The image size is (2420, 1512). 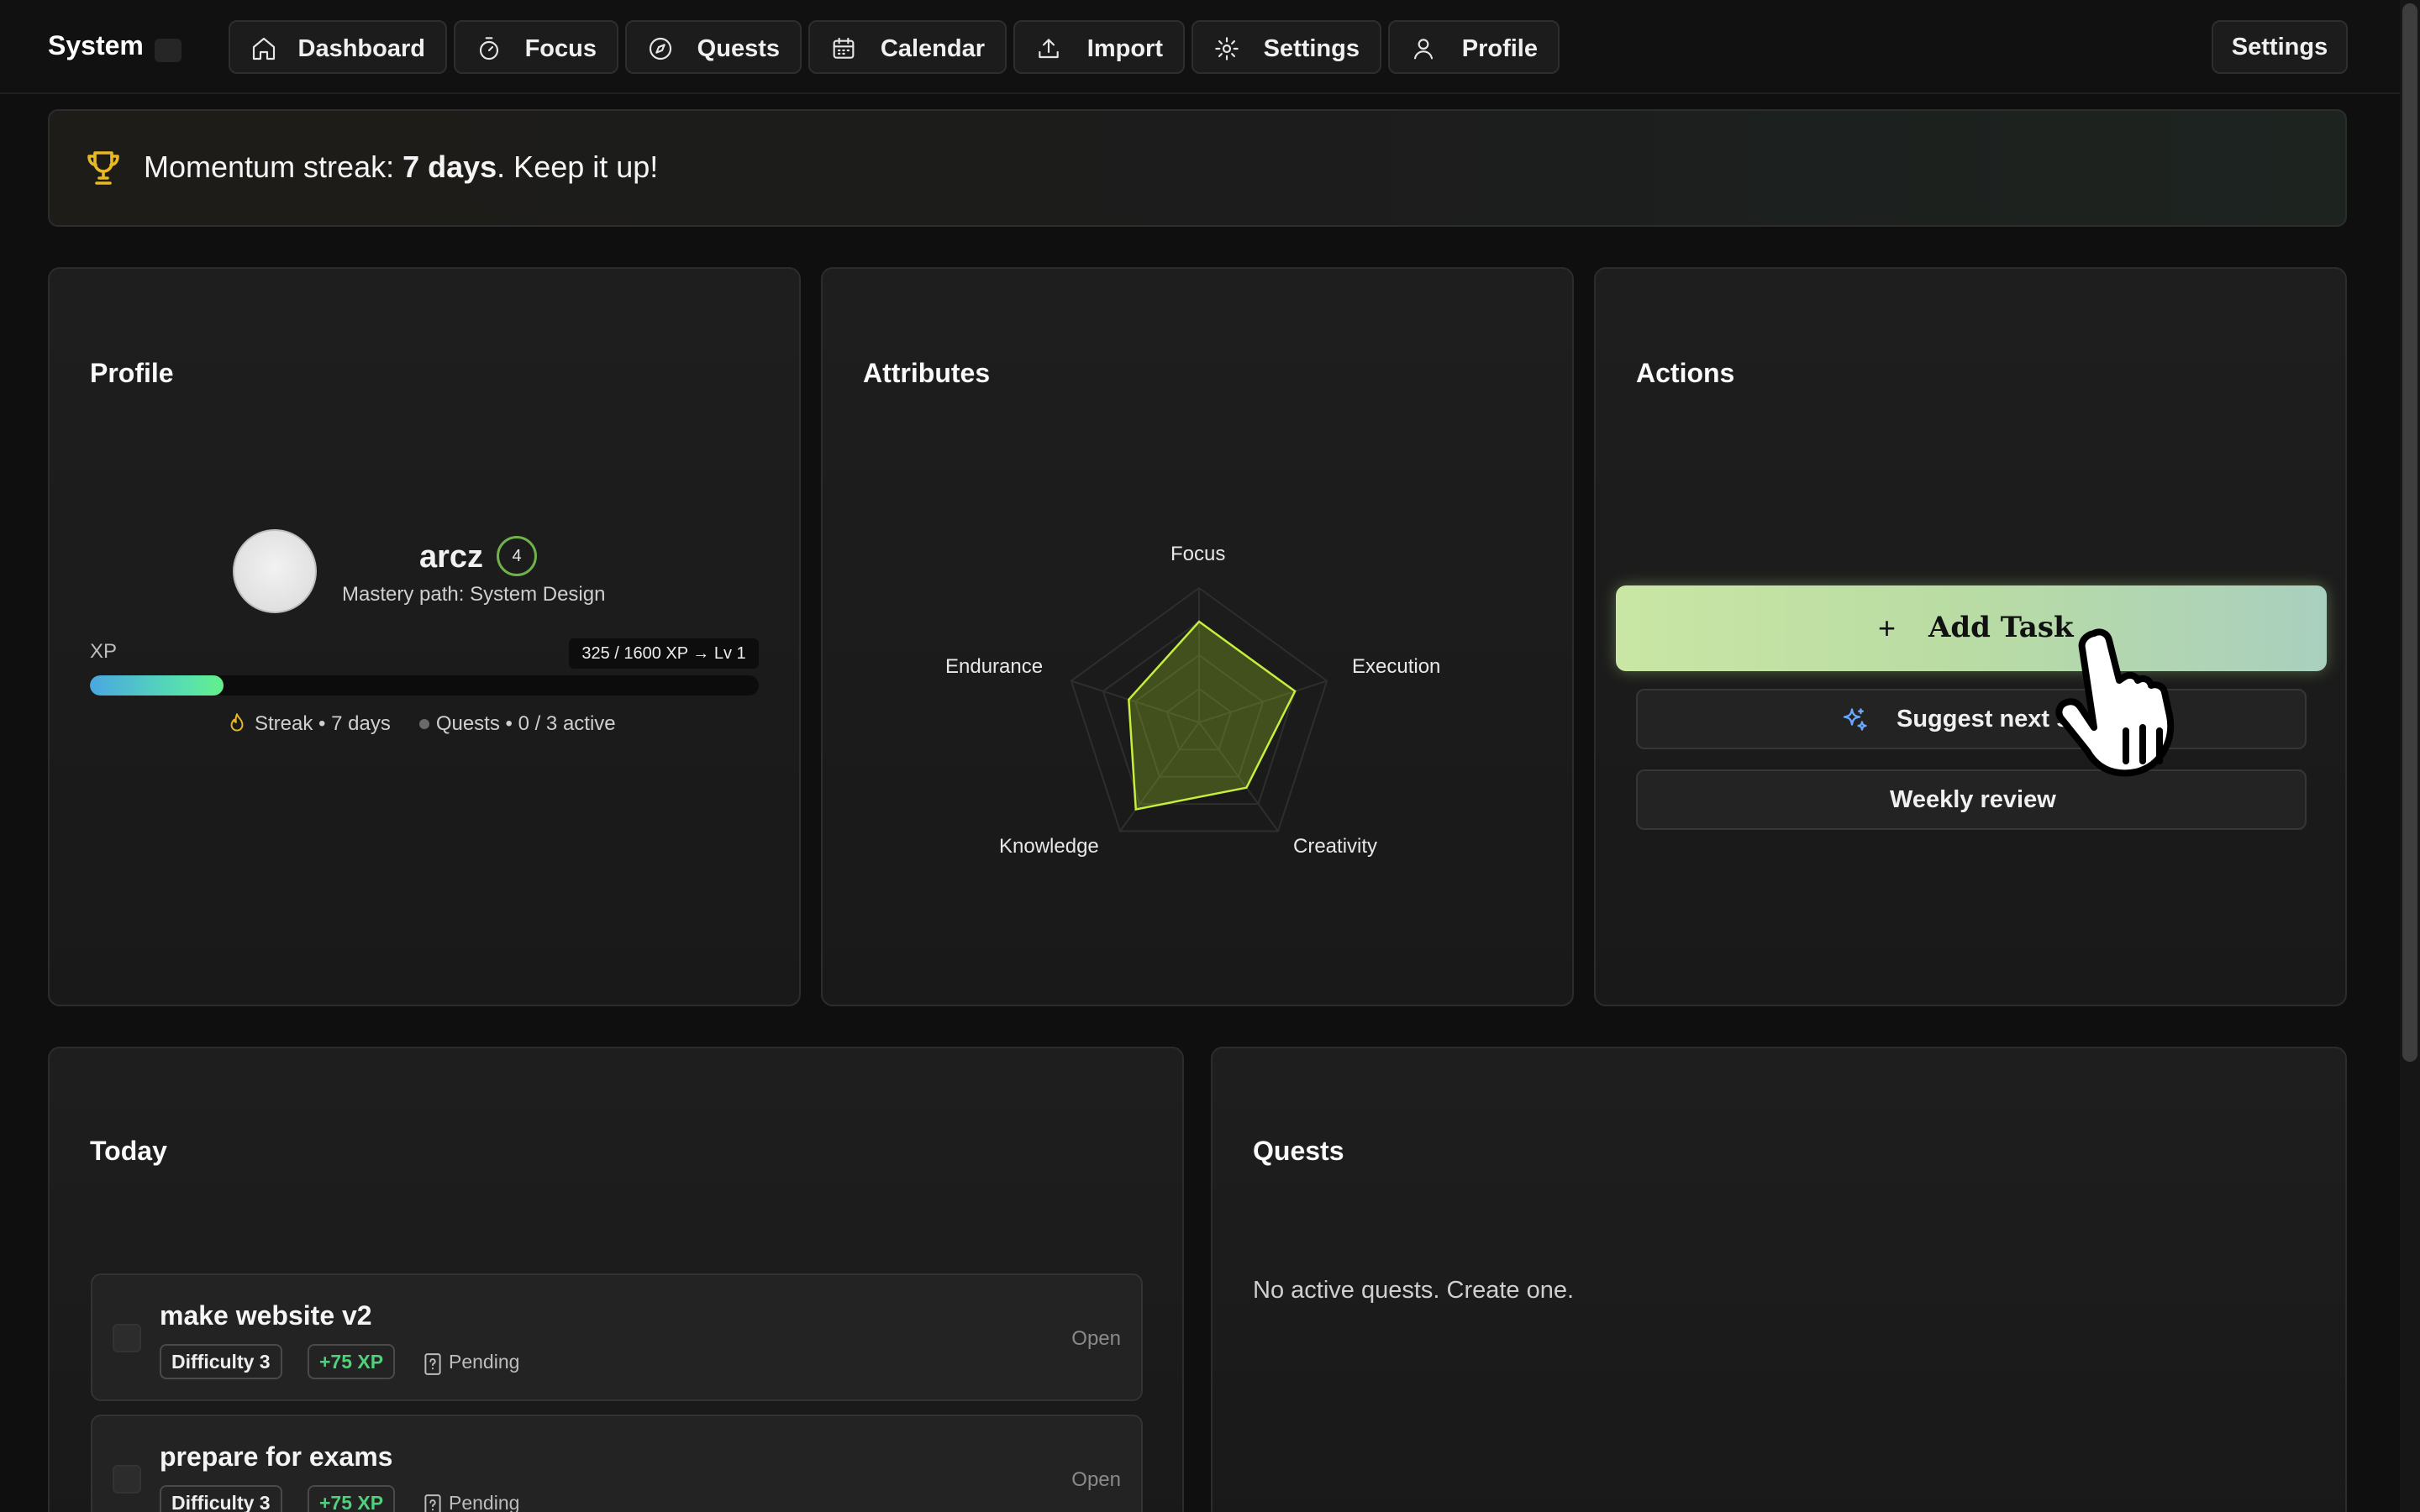 What do you see at coordinates (1312, 48) in the screenshot?
I see `nav-label: Settings` at bounding box center [1312, 48].